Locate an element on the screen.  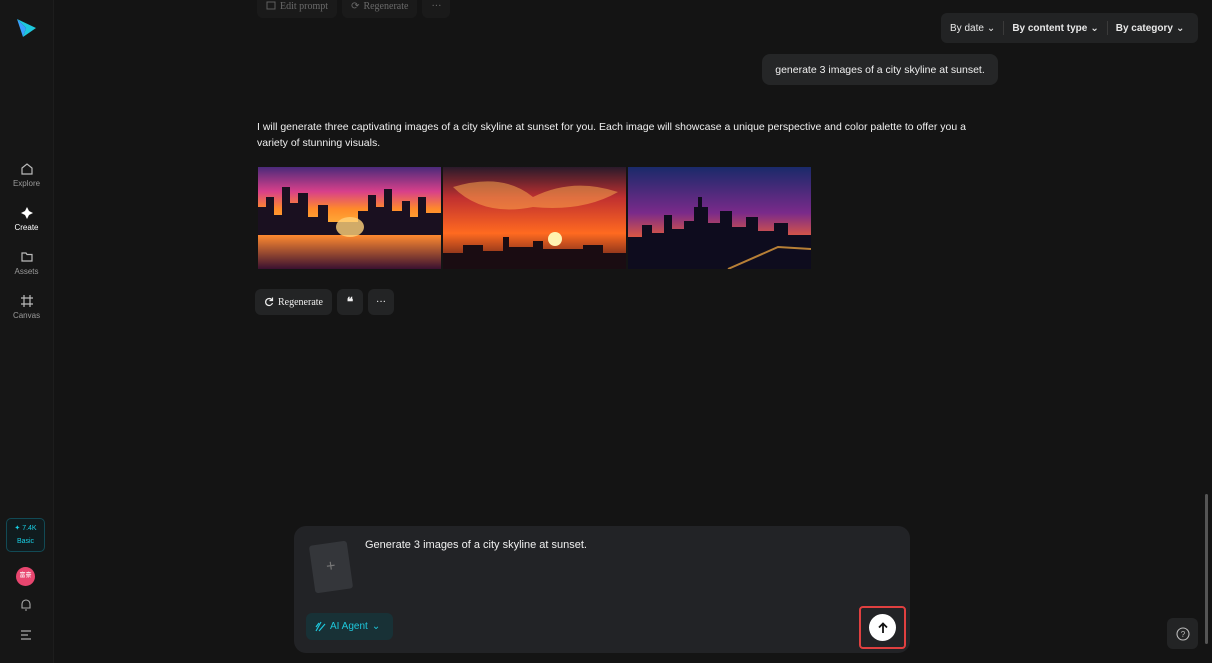
credits-value: 7.4K is located at coordinates (29, 528).